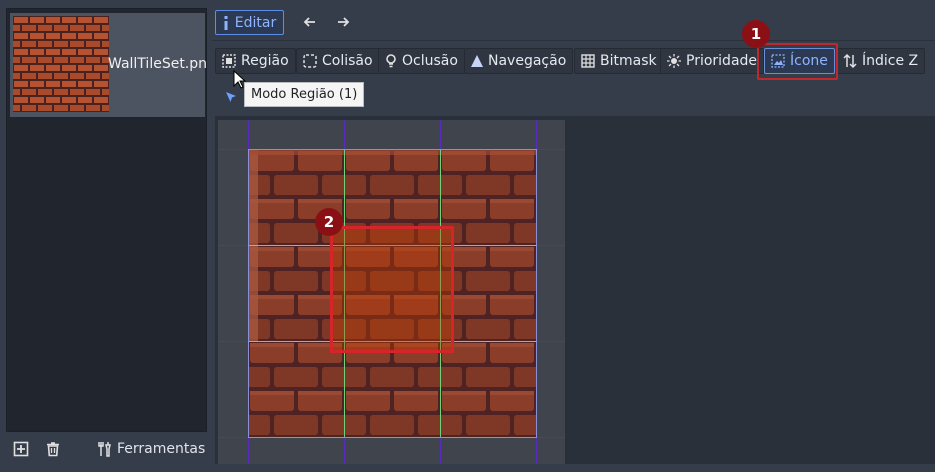 This screenshot has height=472, width=935. What do you see at coordinates (158, 64) in the screenshot?
I see `tileset-name: WallTileSet.pn` at bounding box center [158, 64].